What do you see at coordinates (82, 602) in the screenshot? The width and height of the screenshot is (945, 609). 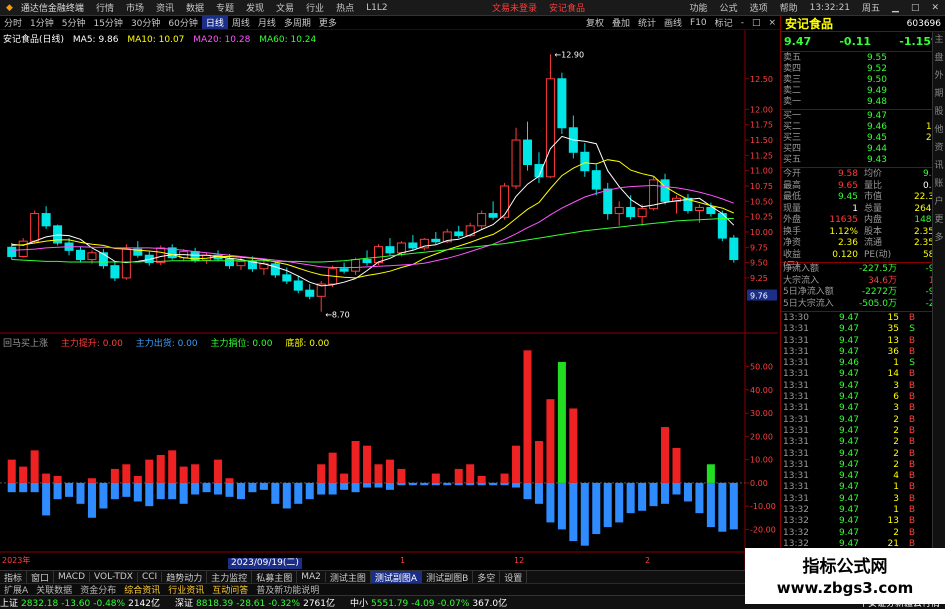 I see `index-quote: 上证 2832.18 -13.60 -0.48% 2142亿` at bounding box center [82, 602].